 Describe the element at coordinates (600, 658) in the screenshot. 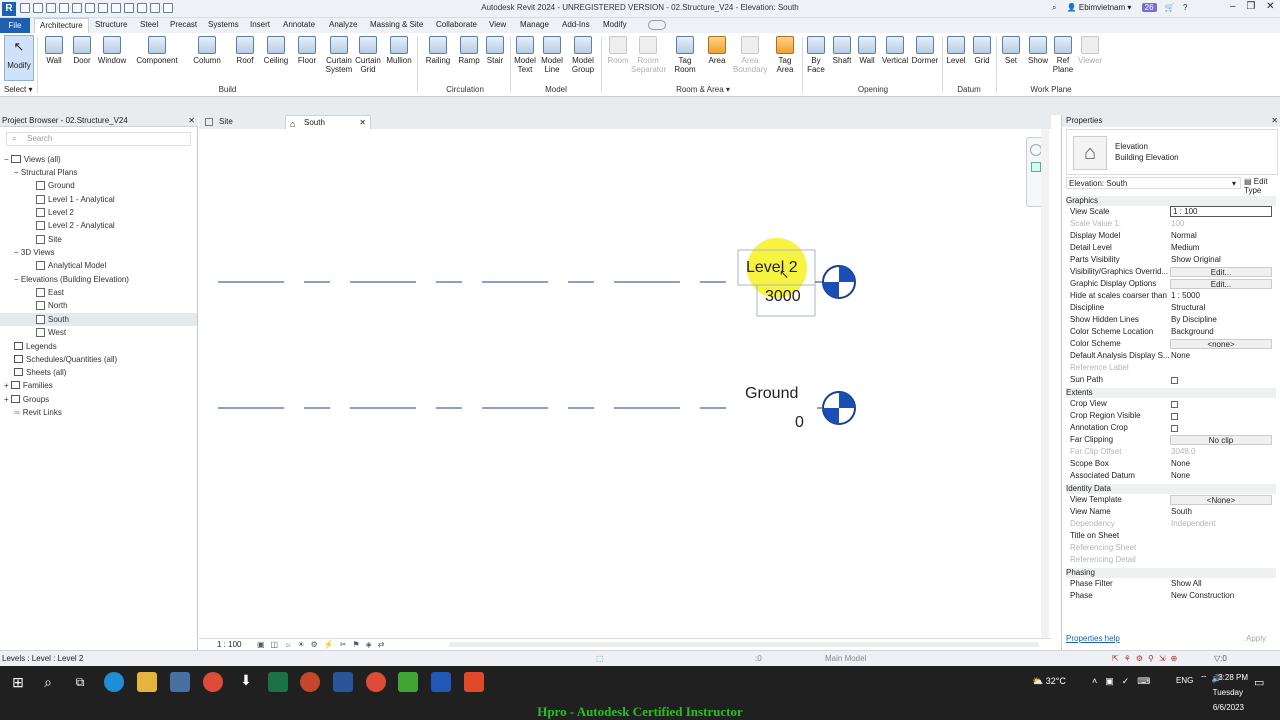

I see `worksets-icon: ⬚` at that location.